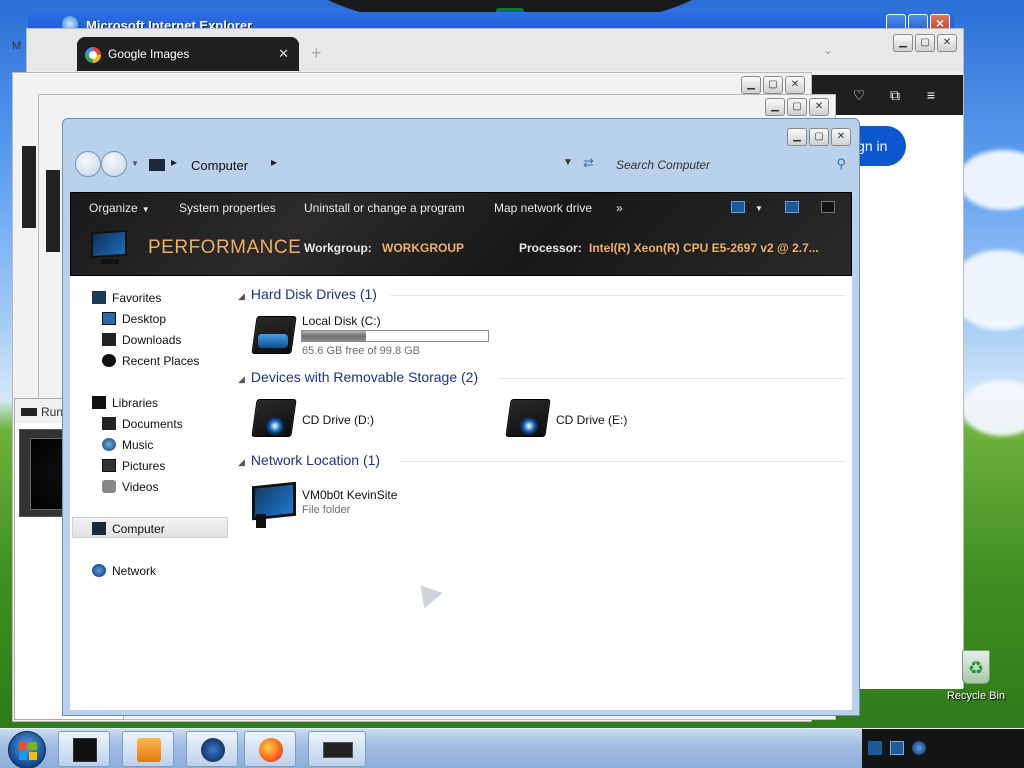 The image size is (1024, 768). What do you see at coordinates (326, 510) in the screenshot?
I see `network-folder-type: File folder` at bounding box center [326, 510].